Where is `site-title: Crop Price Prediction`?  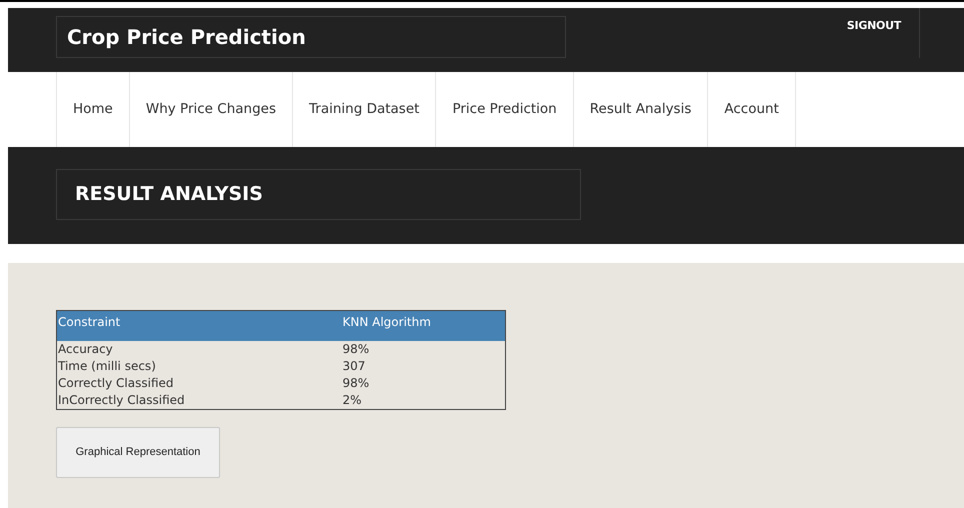 site-title: Crop Price Prediction is located at coordinates (186, 37).